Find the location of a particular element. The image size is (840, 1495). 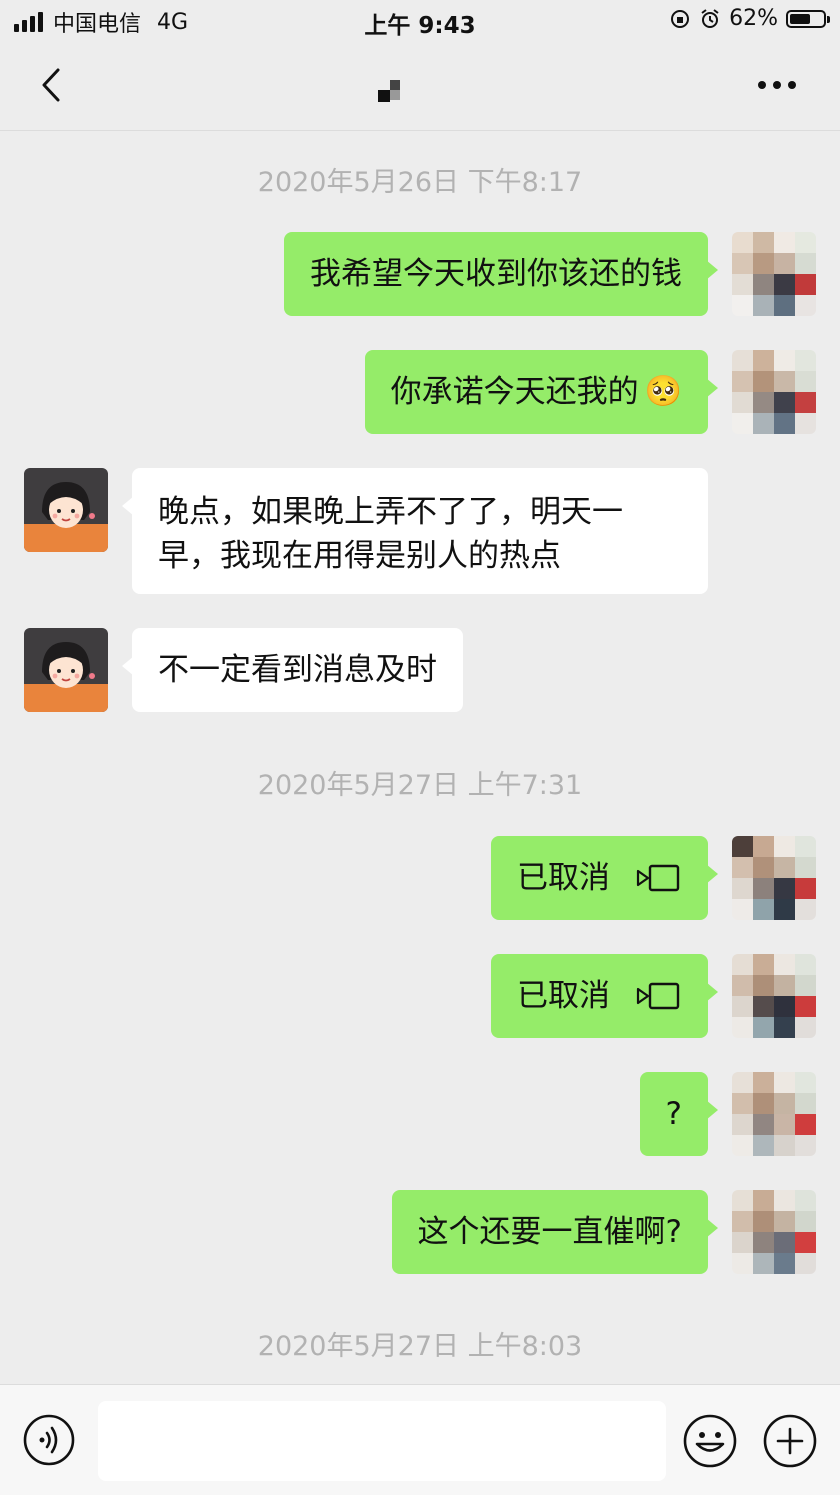

message-row-outgoing: 我希望今天收到你该还的钱 is located at coordinates (420, 274).